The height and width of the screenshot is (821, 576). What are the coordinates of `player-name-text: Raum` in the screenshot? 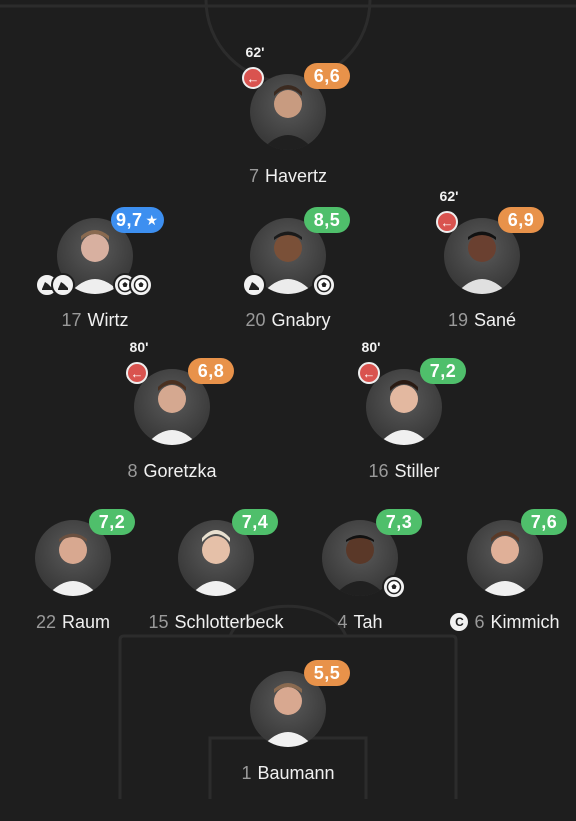 It's located at (86, 622).